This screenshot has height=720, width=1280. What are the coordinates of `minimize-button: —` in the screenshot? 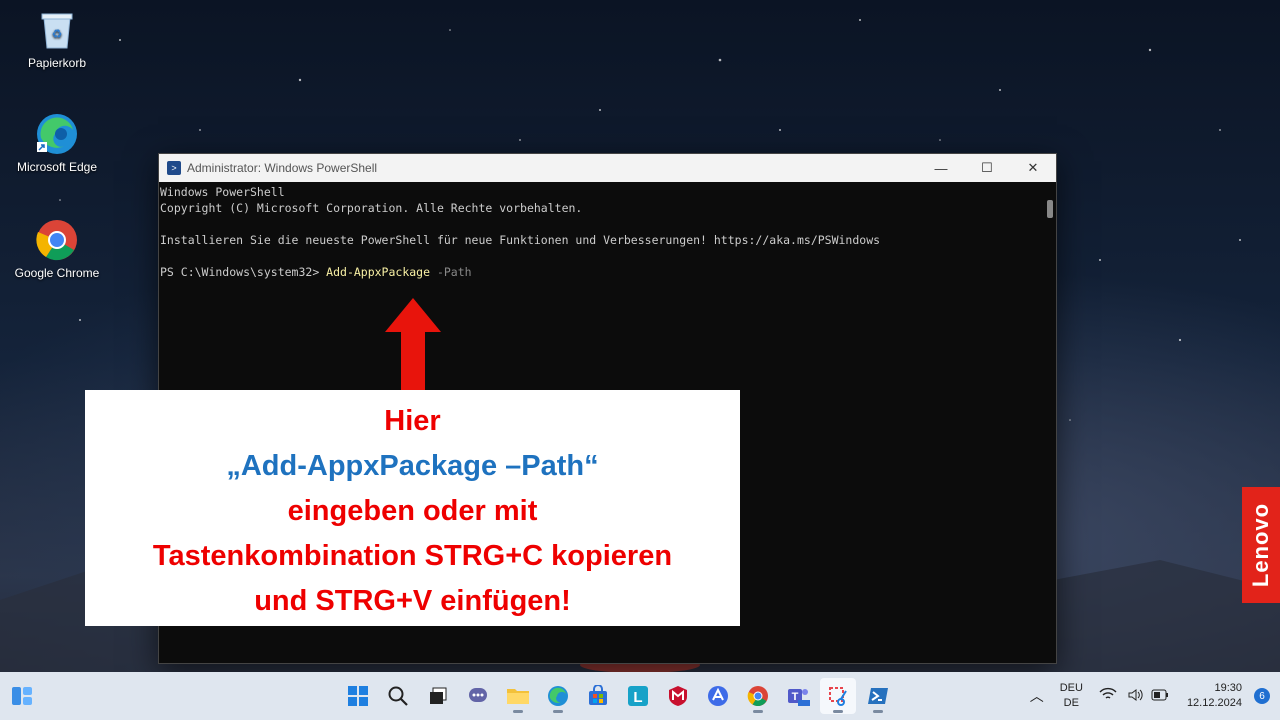 It's located at (941, 168).